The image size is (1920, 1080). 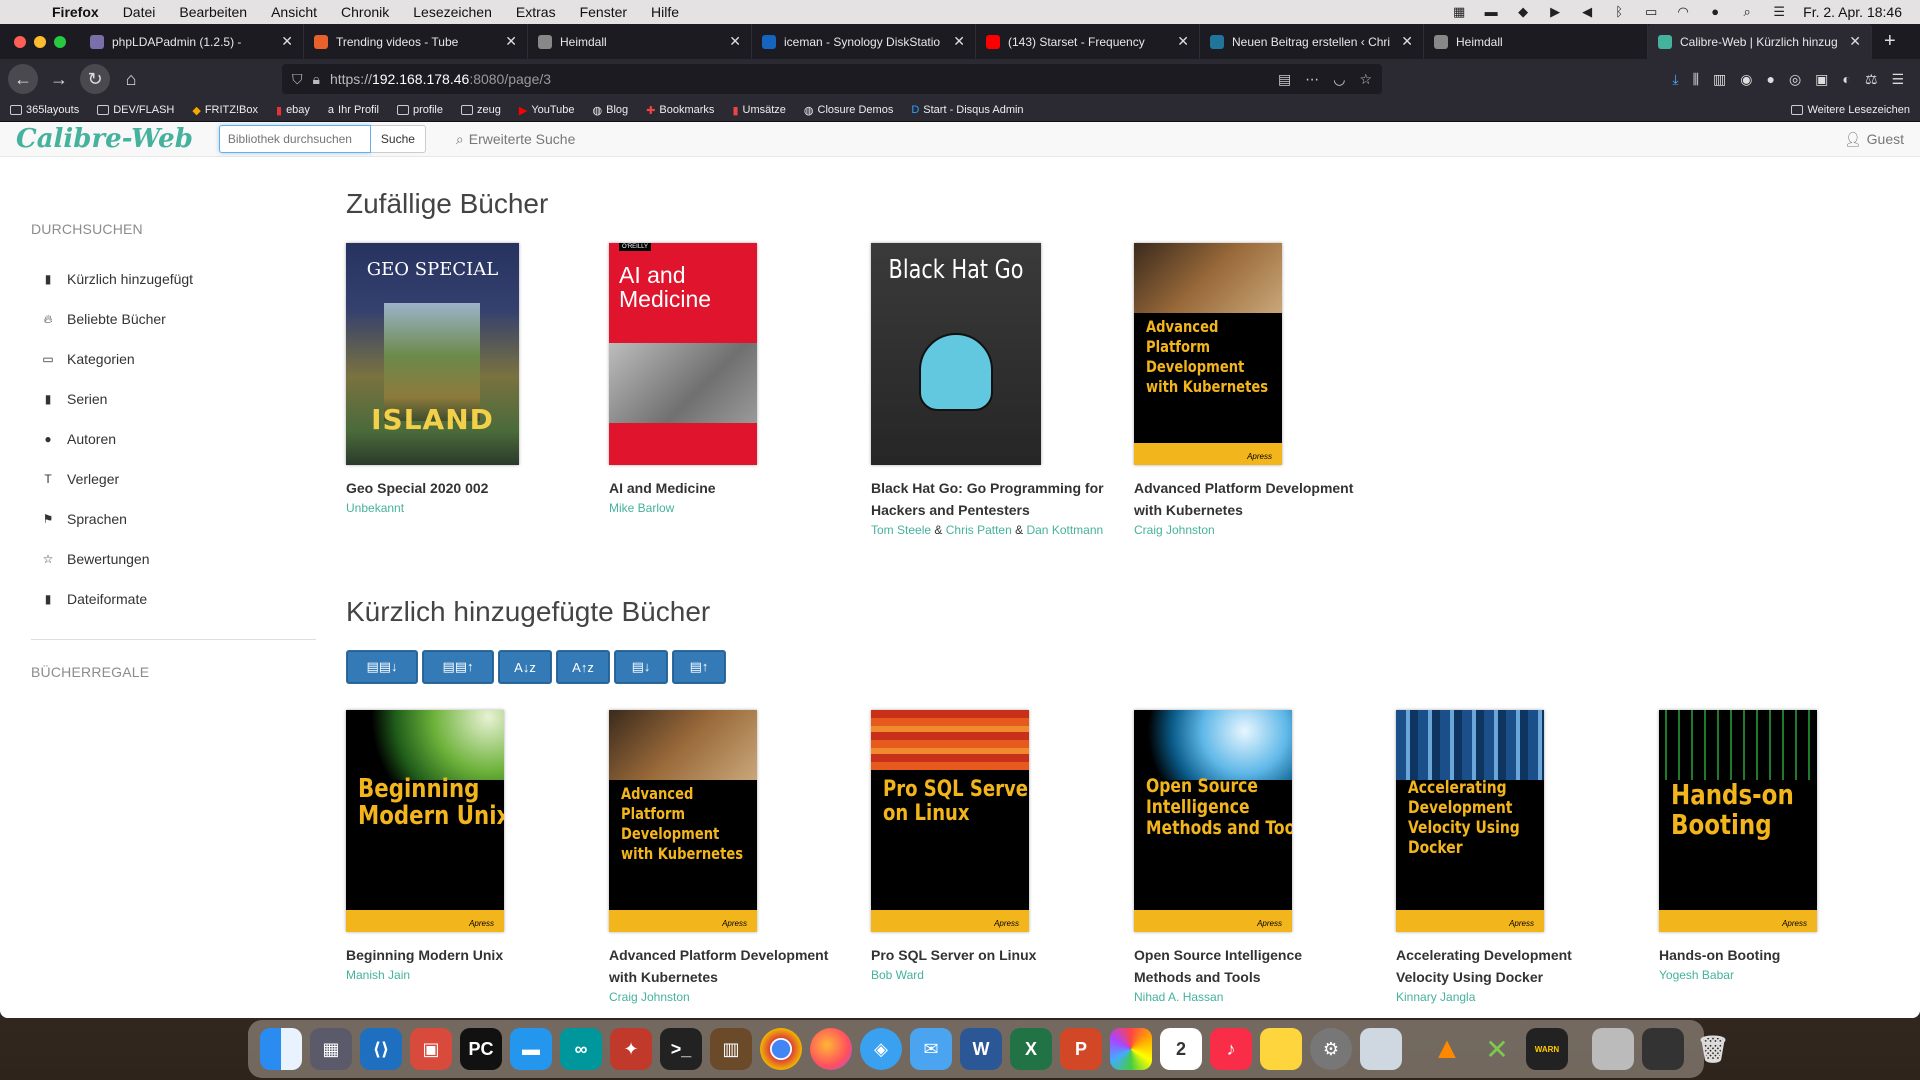 I want to click on page-actions-icon: ⋯, so click(x=1312, y=79).